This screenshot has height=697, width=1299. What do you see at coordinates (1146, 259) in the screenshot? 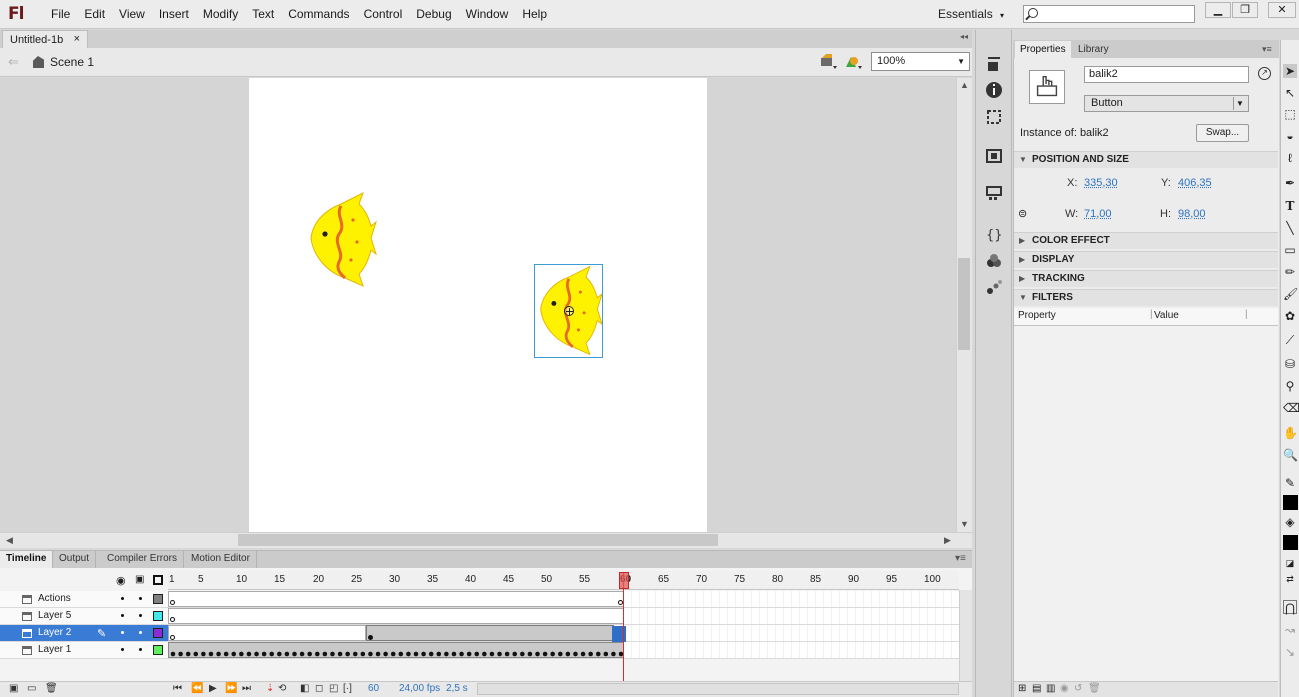
I see `section-display: ▶ DISPLAY` at bounding box center [1146, 259].